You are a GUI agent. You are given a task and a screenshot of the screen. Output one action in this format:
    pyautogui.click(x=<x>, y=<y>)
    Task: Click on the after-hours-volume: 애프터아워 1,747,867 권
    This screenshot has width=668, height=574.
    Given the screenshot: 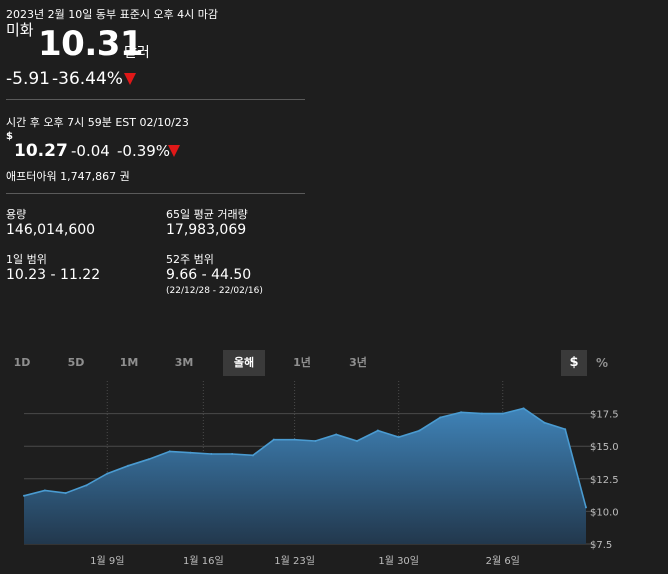 What is the action you would take?
    pyautogui.click(x=68, y=176)
    